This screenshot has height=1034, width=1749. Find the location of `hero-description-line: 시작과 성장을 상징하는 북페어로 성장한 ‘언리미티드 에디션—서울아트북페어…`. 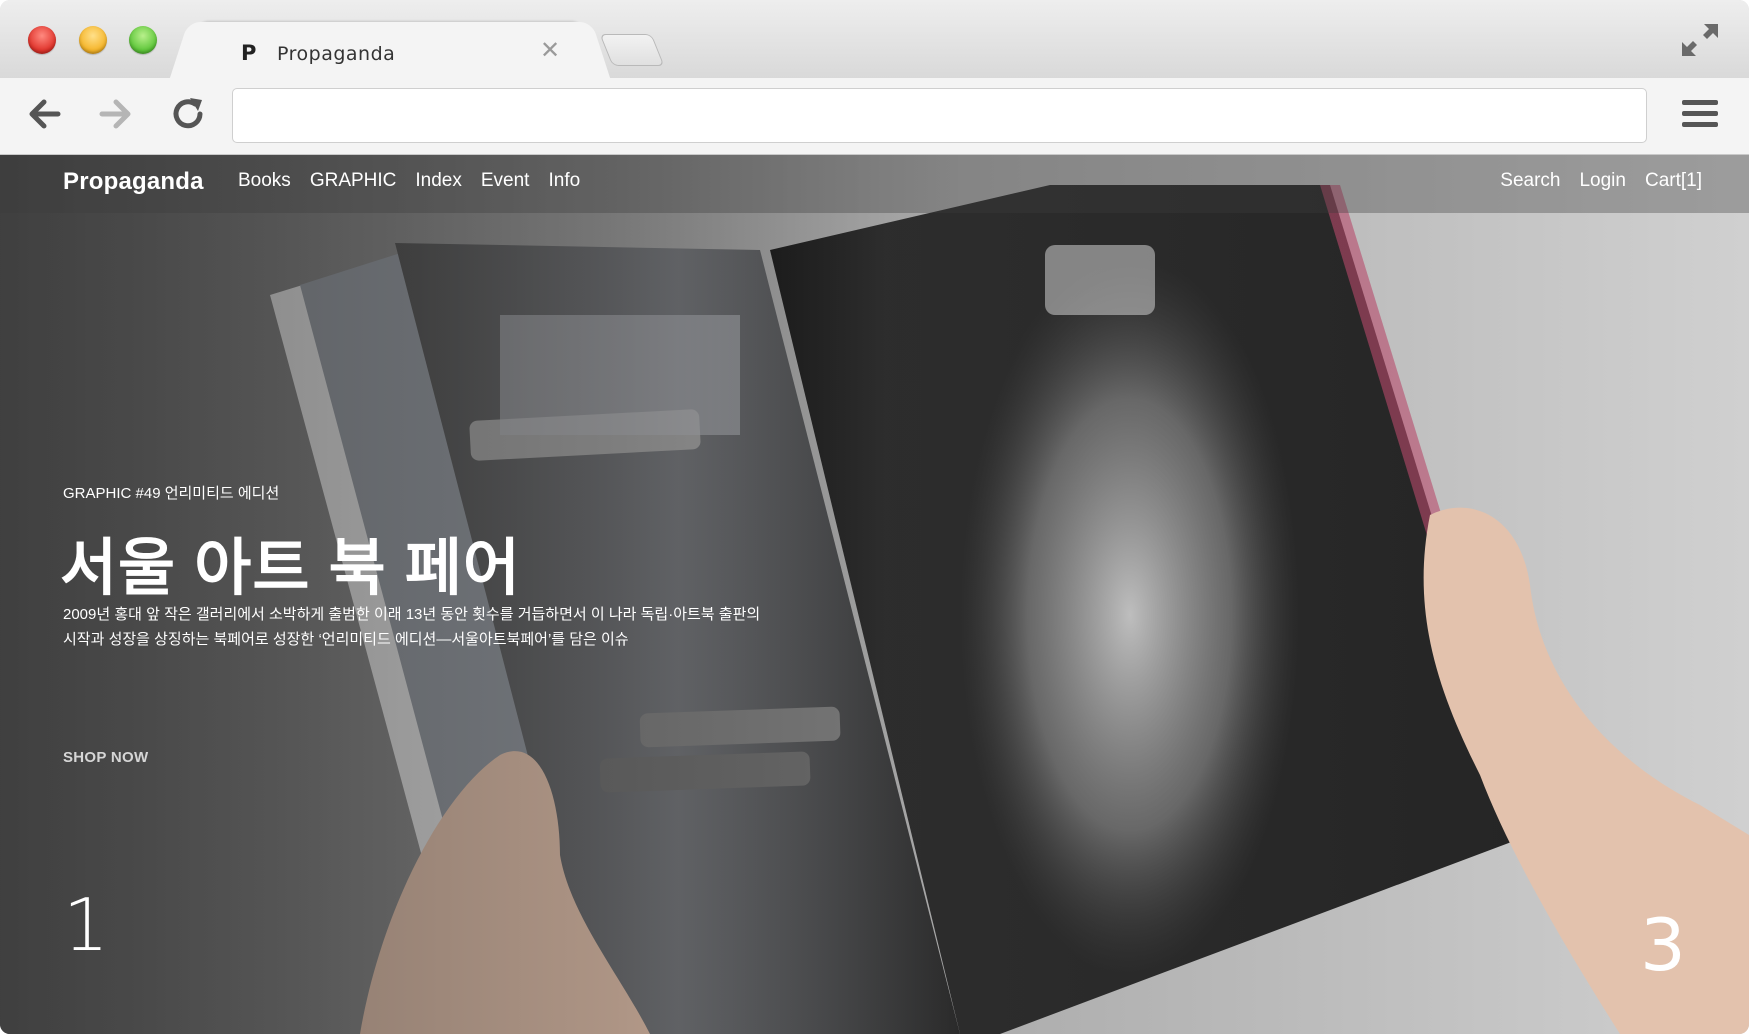

hero-description-line: 시작과 성장을 상징하는 북페어로 성장한 ‘언리미티드 에디션—서울아트북페어… is located at coordinates (346, 639).